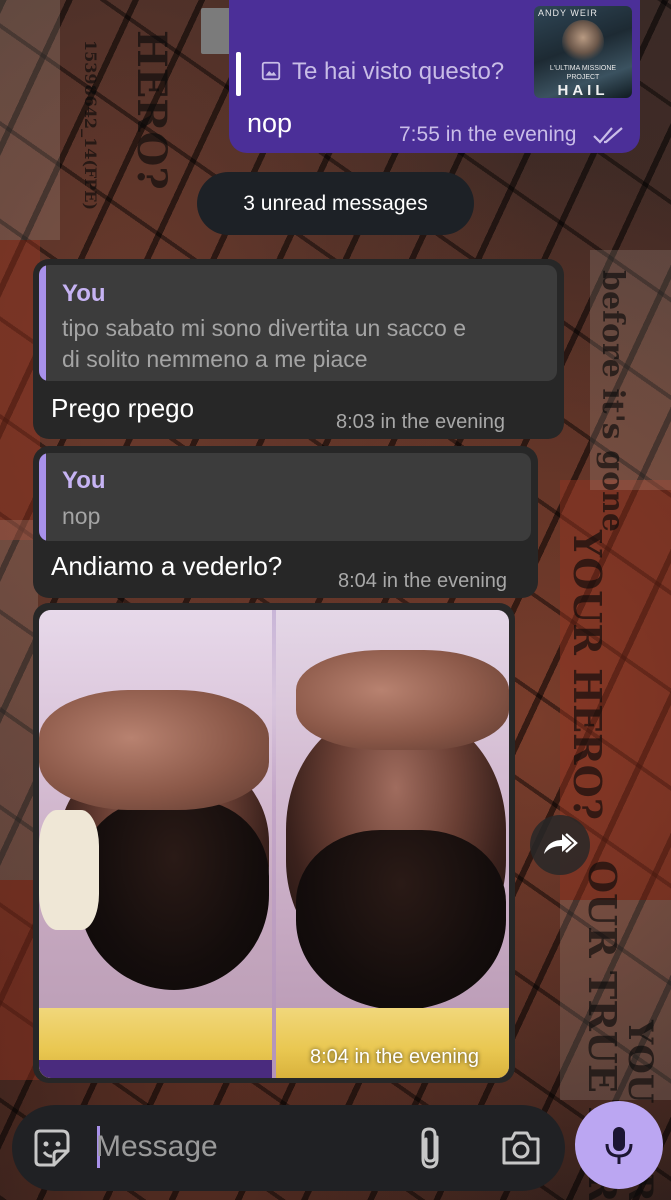 The width and height of the screenshot is (671, 1200). Describe the element at coordinates (81, 516) in the screenshot. I see `quote-text: nop` at that location.